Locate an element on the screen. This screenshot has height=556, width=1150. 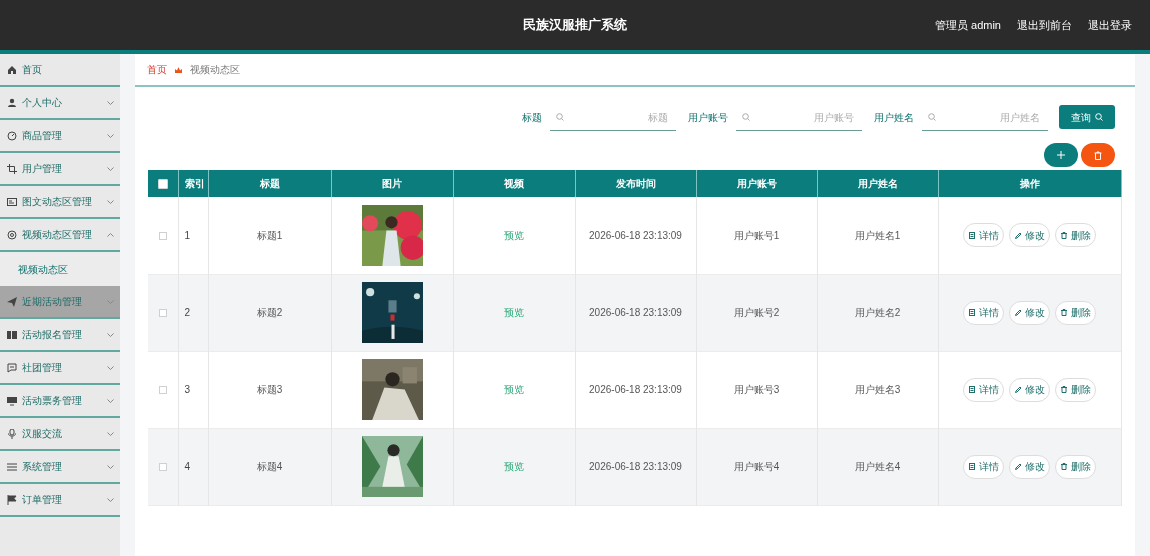
book-icon is located at coordinates (12, 334).